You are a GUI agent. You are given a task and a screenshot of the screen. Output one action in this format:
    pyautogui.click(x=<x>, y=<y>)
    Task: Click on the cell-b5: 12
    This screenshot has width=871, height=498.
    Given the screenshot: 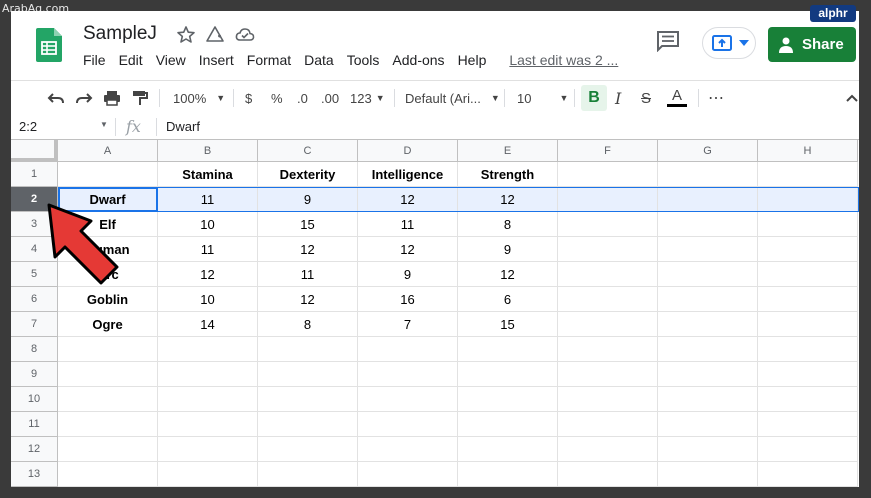 What is the action you would take?
    pyautogui.click(x=208, y=274)
    